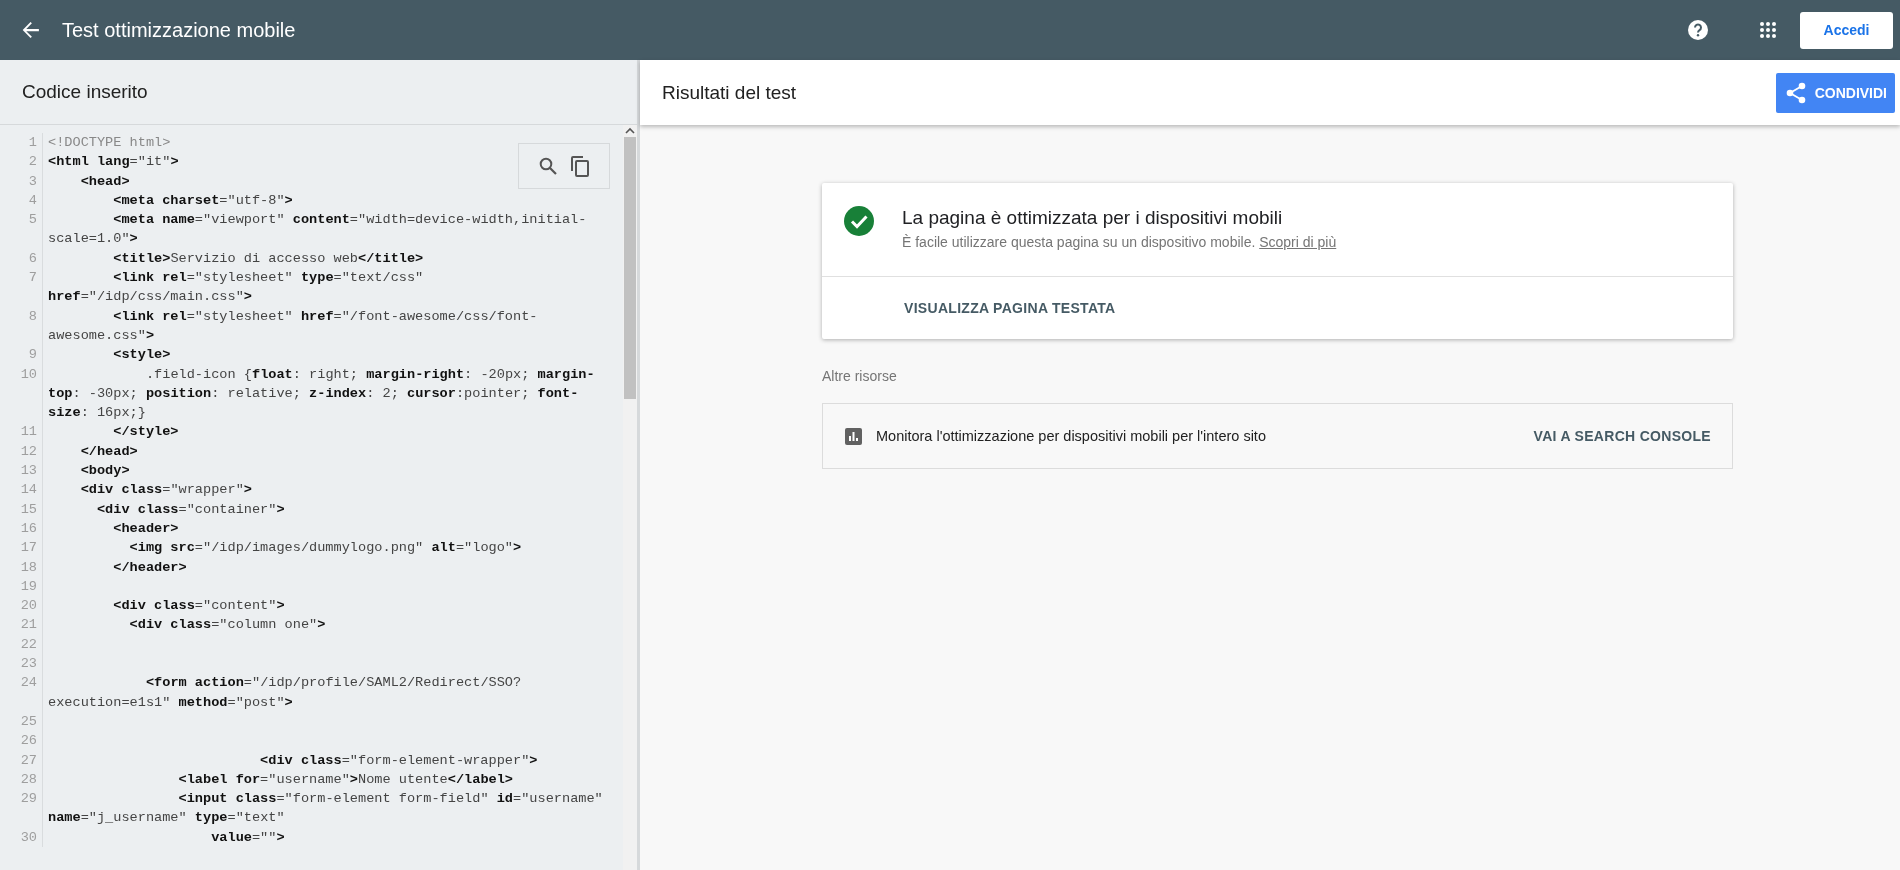  What do you see at coordinates (149, 567) in the screenshot?
I see `code-line: </header>` at bounding box center [149, 567].